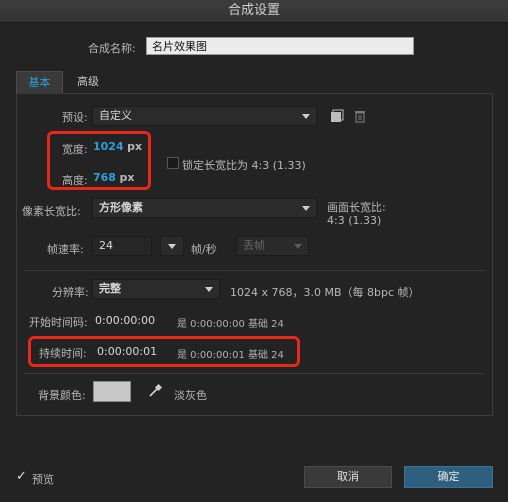 The height and width of the screenshot is (502, 508). Describe the element at coordinates (272, 246) in the screenshot. I see `drop-frame-dropdown: 丢帧` at that location.